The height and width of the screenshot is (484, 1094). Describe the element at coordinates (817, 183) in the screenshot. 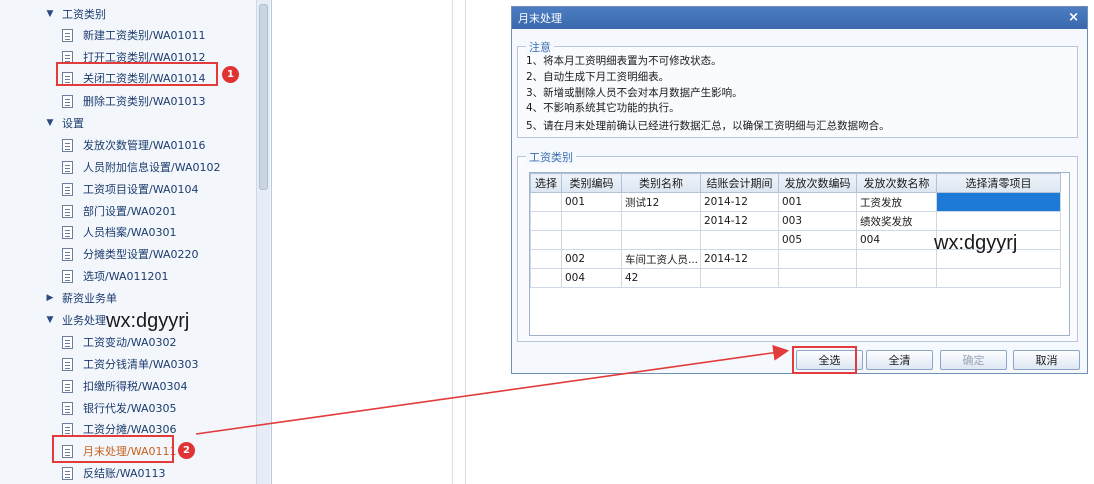

I see `column-header: 发放次数编码` at that location.